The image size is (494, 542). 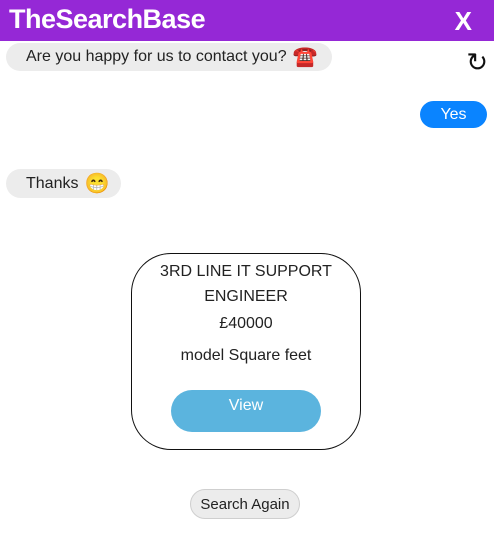 What do you see at coordinates (97, 183) in the screenshot?
I see `grin-emoji-icon: 😁` at bounding box center [97, 183].